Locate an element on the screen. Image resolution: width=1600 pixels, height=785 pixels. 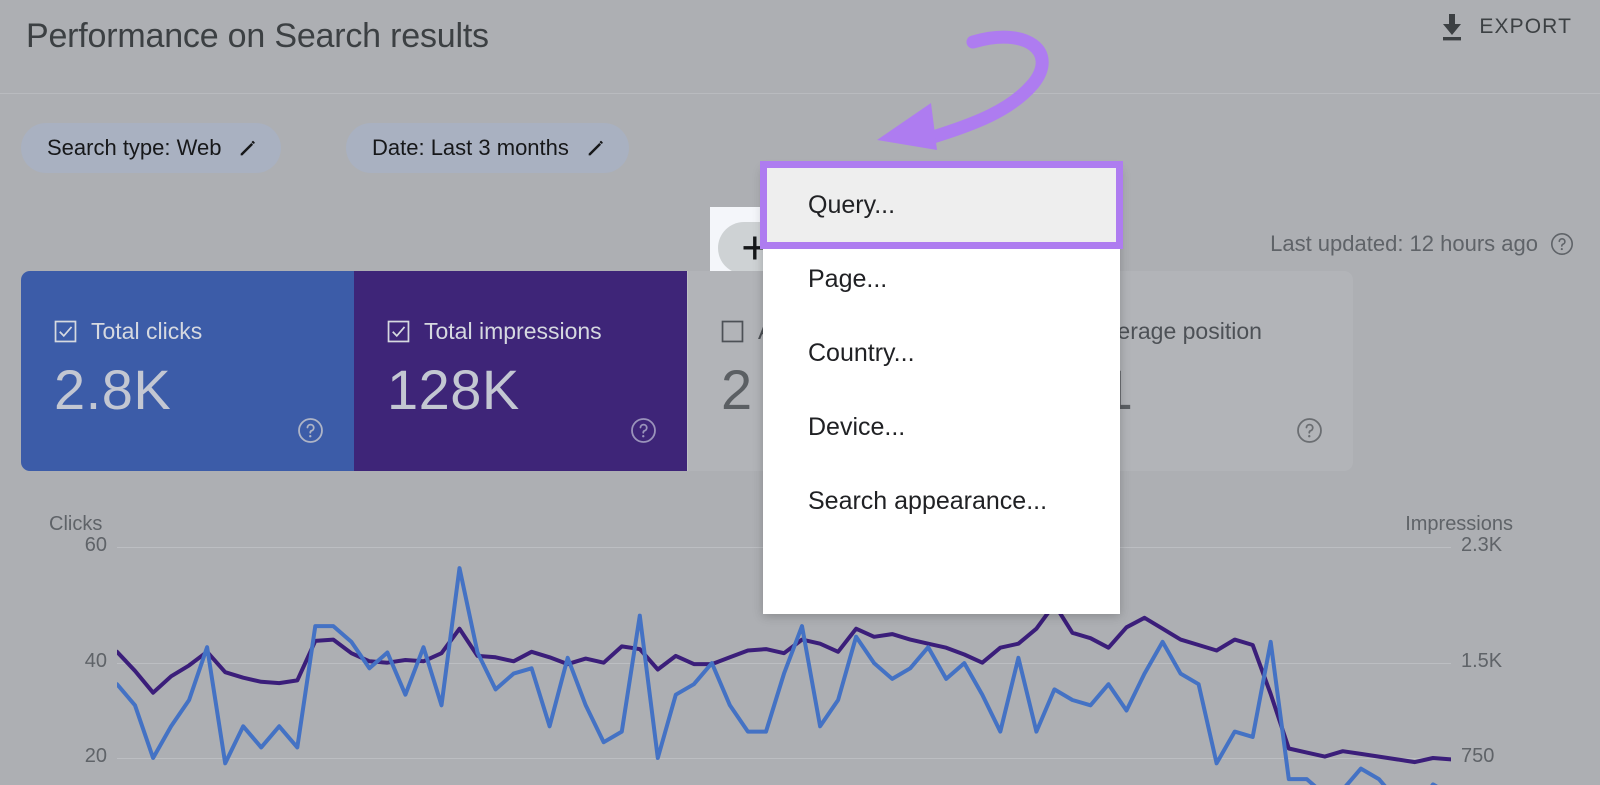
chart-left-tick: 40 is located at coordinates (95, 661).